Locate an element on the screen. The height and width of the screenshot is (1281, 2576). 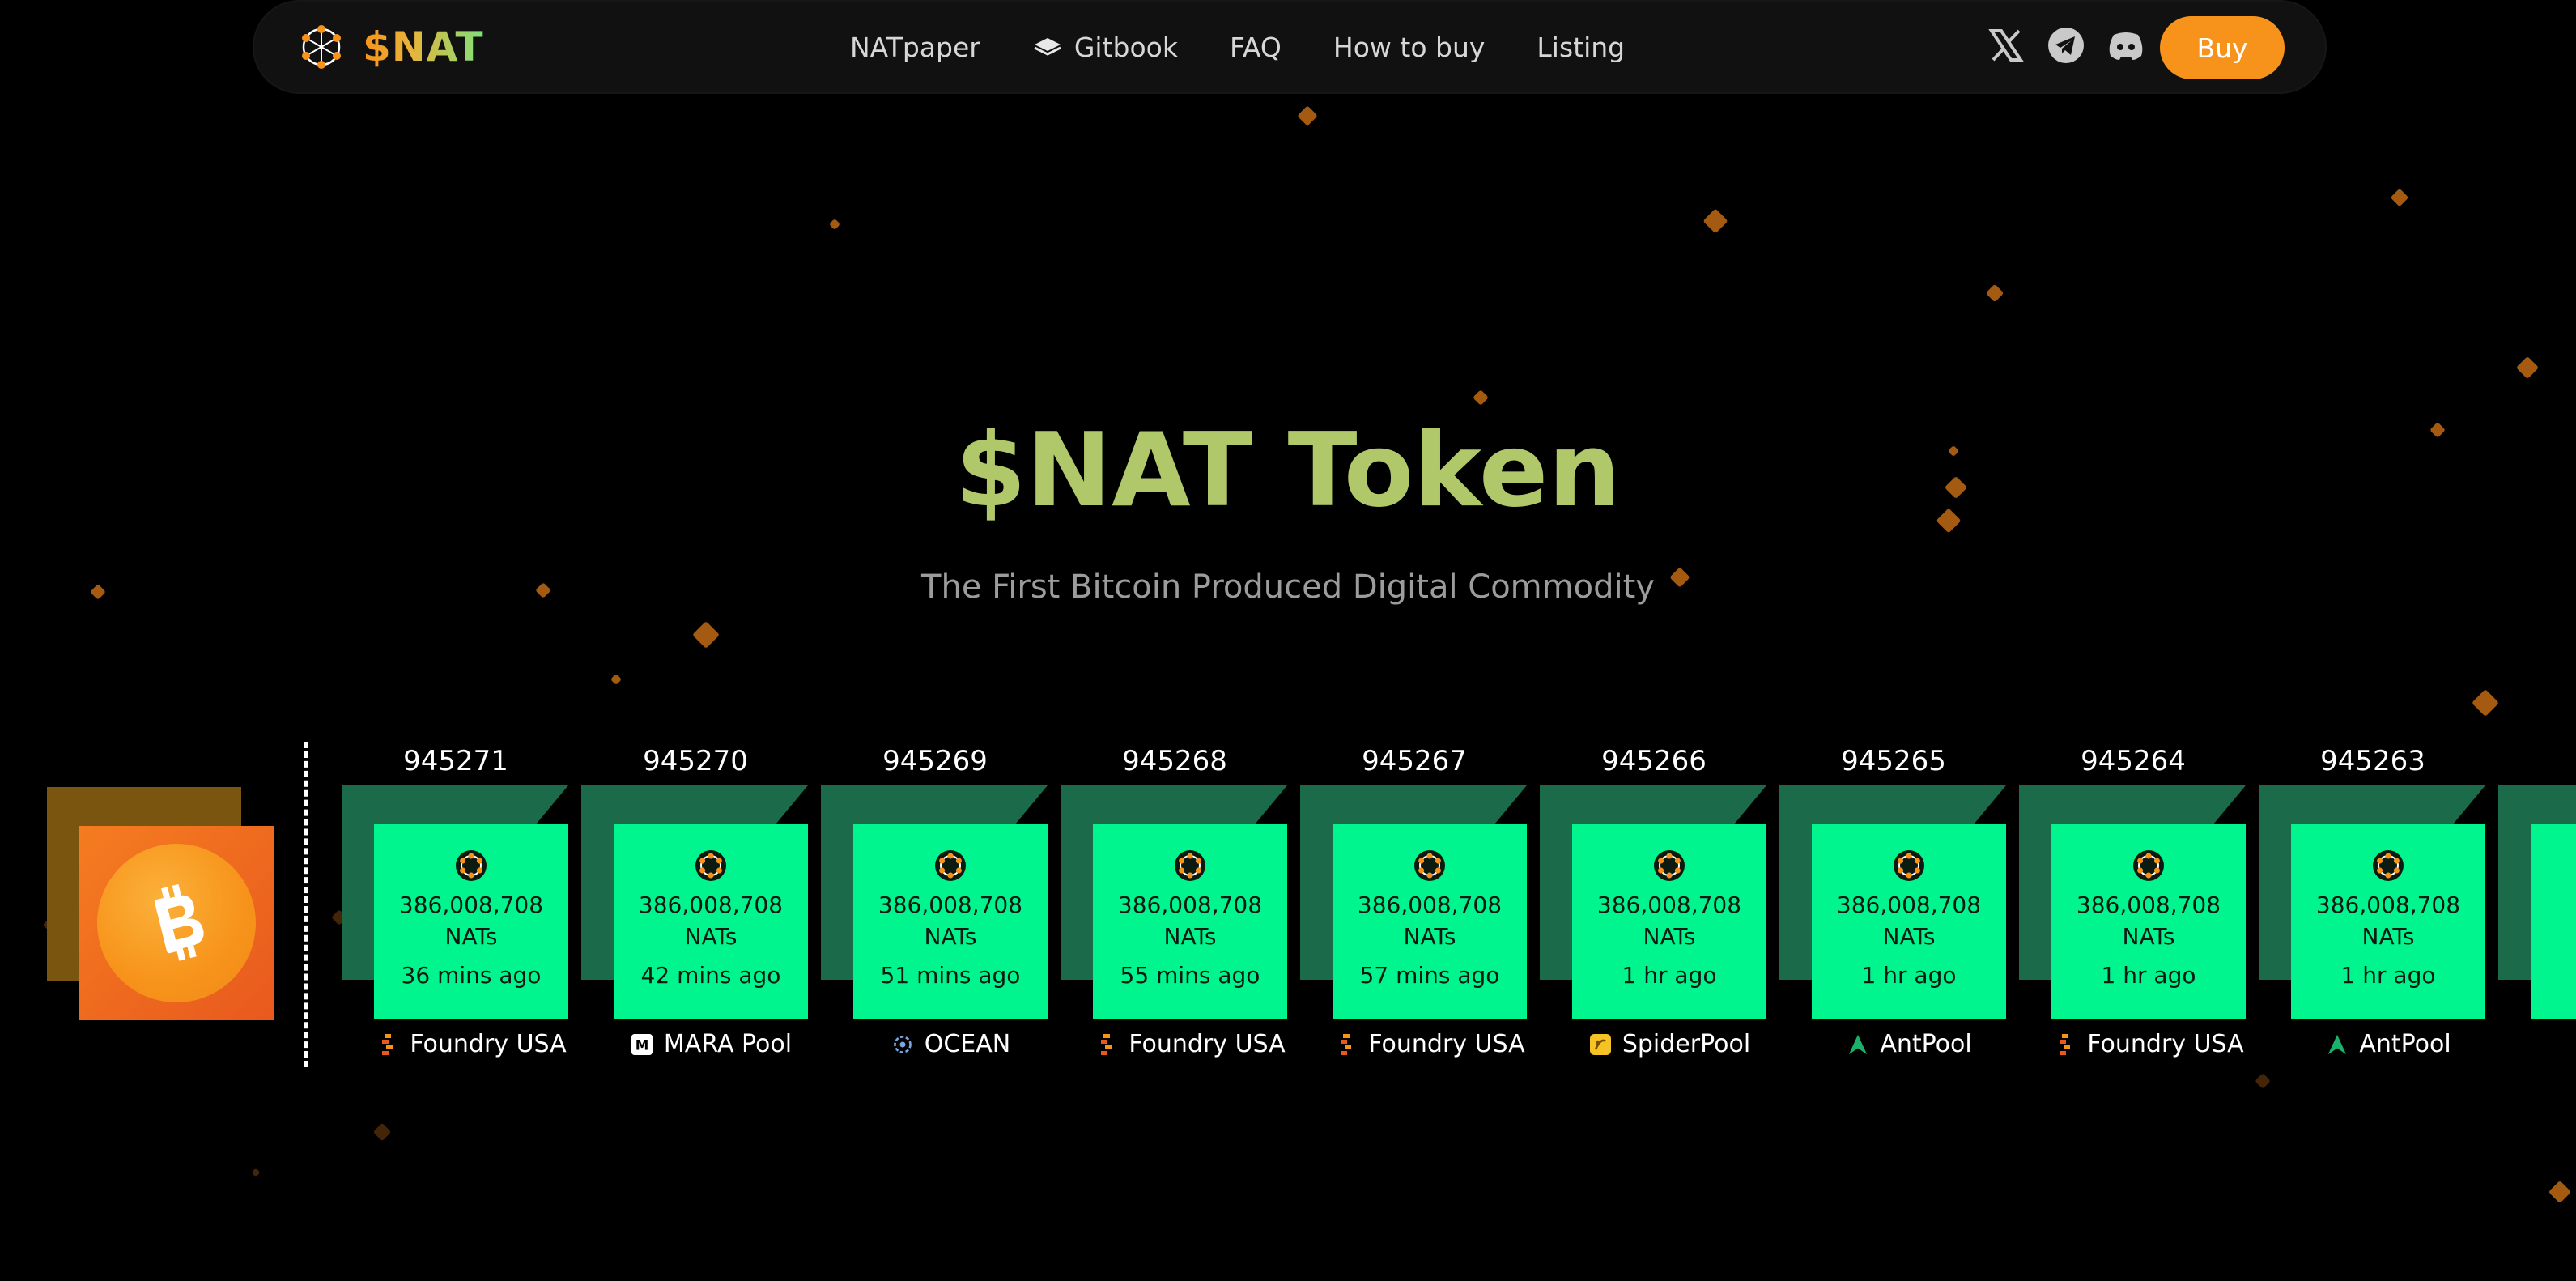
nav-link-natpaper: NATpaper is located at coordinates (915, 47).